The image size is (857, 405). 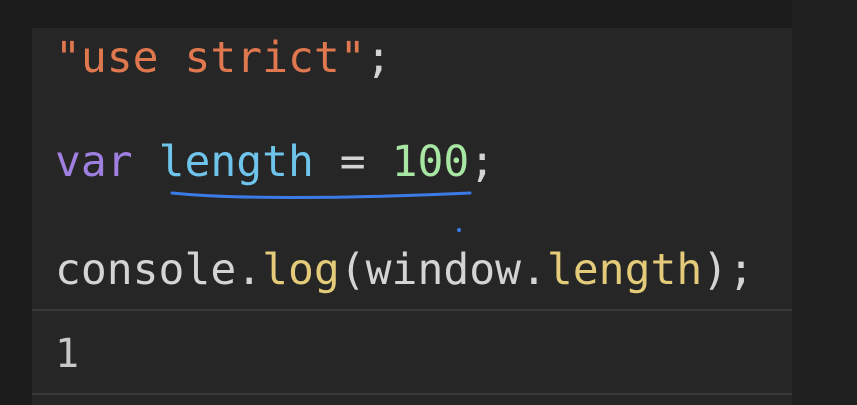 I want to click on method-log: log, so click(x=301, y=270).